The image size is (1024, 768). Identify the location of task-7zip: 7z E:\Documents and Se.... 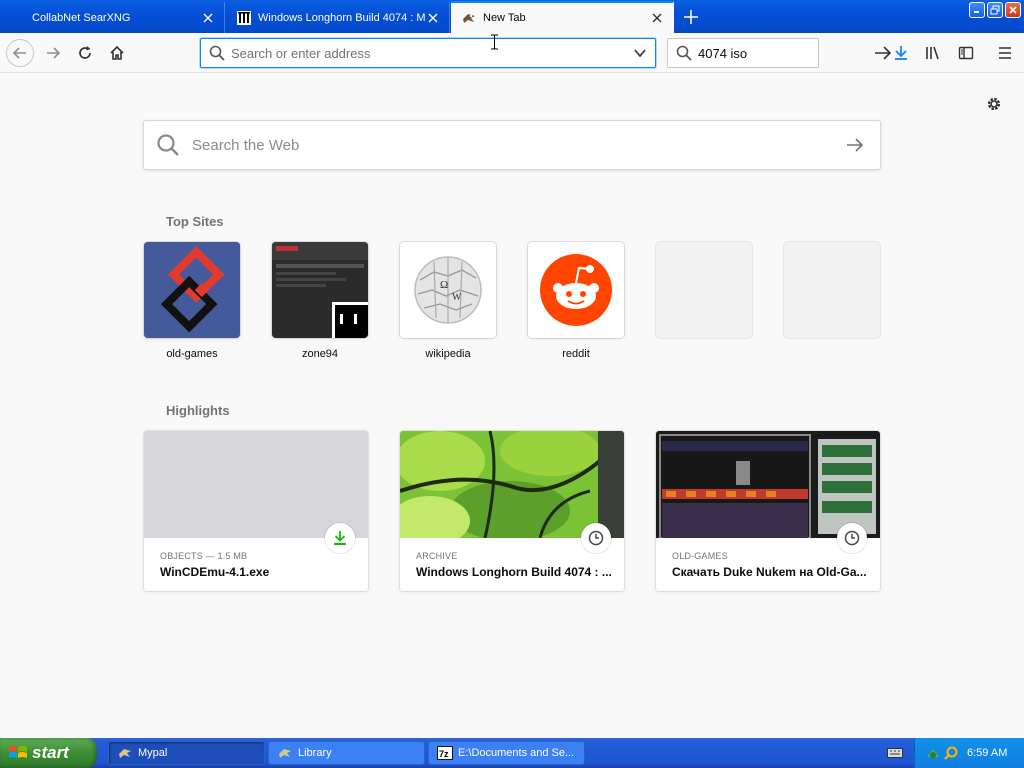
(506, 753).